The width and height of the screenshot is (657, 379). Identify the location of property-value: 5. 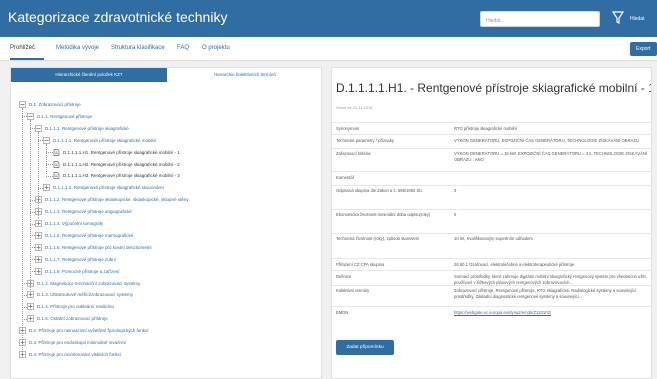
(455, 214).